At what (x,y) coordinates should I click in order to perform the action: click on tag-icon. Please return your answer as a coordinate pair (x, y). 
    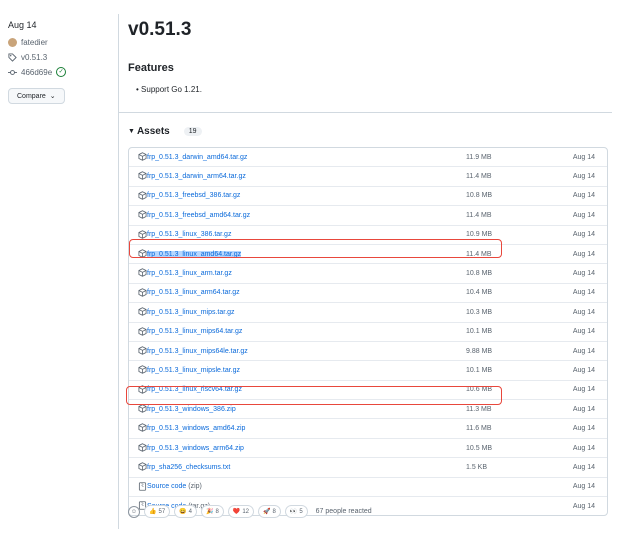
    Looking at the image, I should click on (12, 57).